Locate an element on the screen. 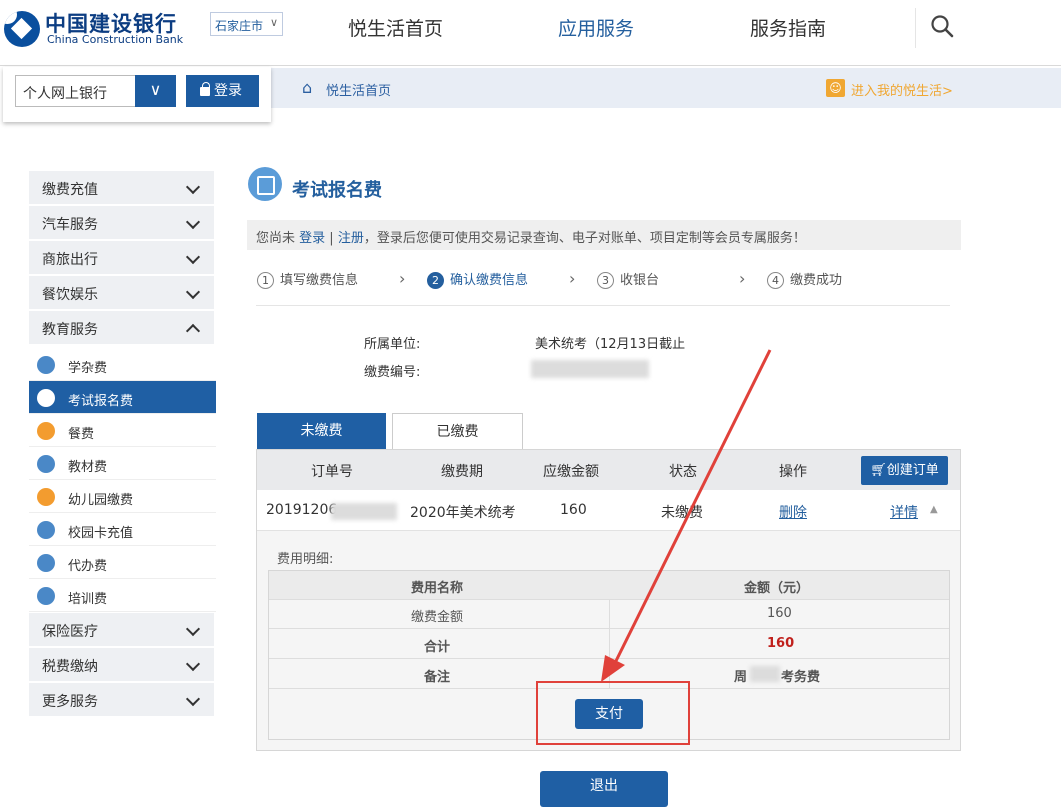 The height and width of the screenshot is (807, 1061). notice-text: ，登录后您便可使用交易记录查询、电子对账单、项目定制等会员专属服务！ is located at coordinates (584, 238).